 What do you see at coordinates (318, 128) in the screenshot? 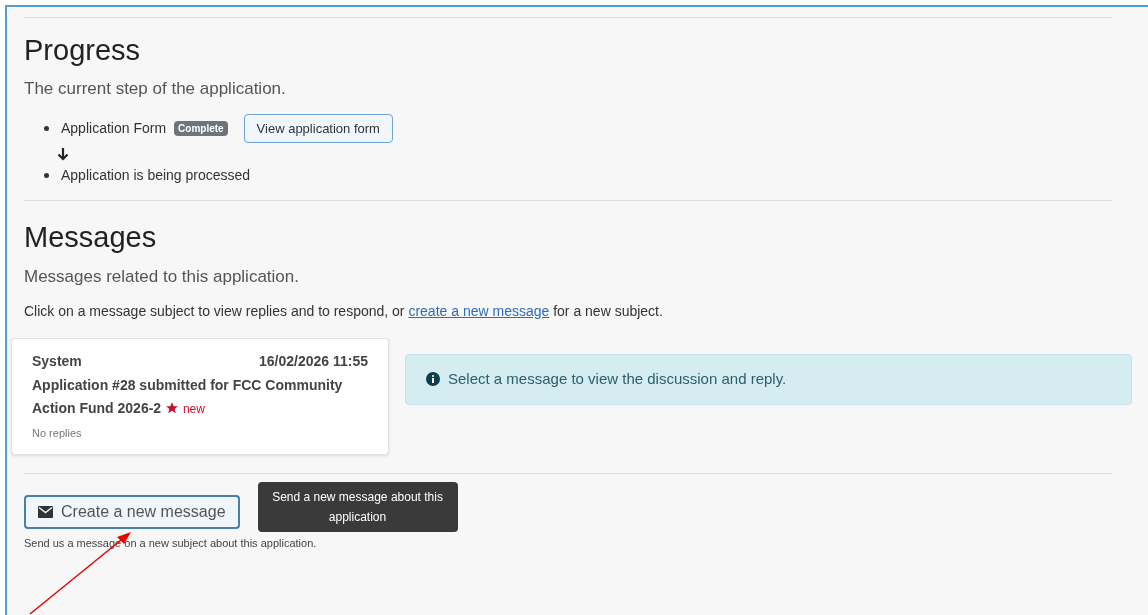
I see `view-form-button: View application form` at bounding box center [318, 128].